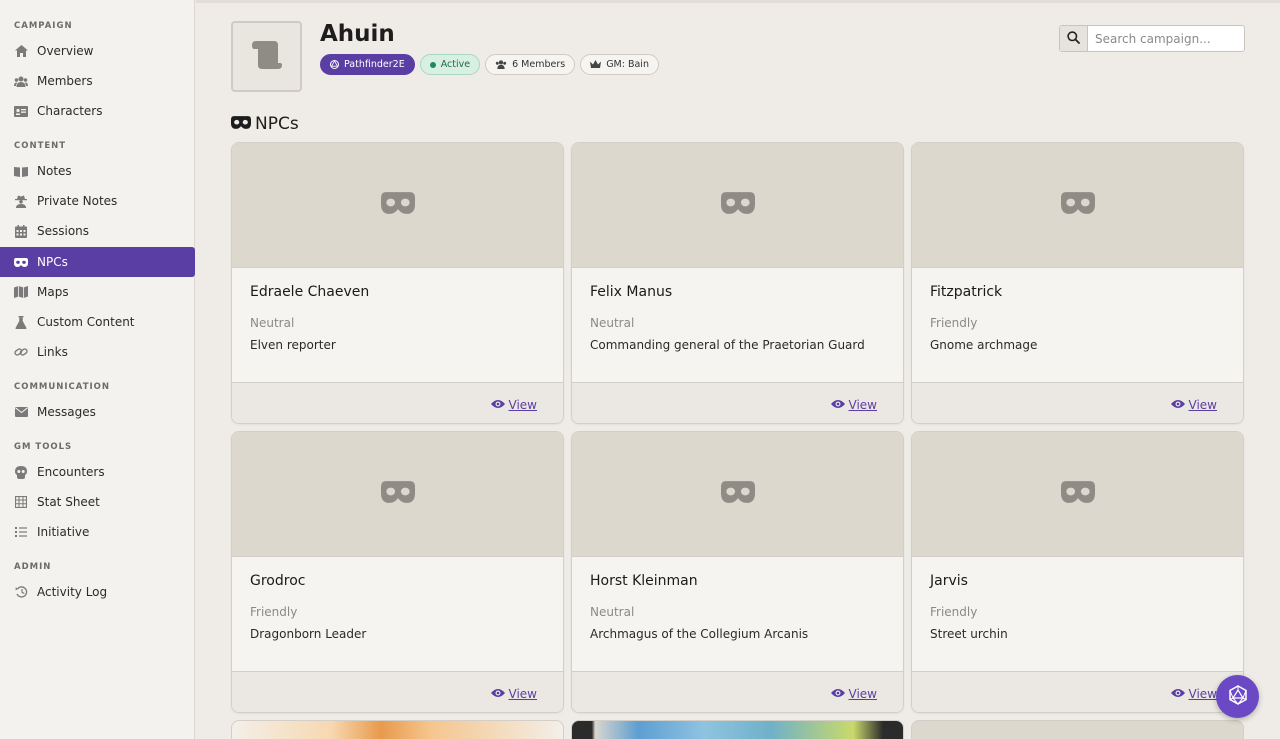  Describe the element at coordinates (612, 323) in the screenshot. I see `npc-disposition: Neutral` at that location.